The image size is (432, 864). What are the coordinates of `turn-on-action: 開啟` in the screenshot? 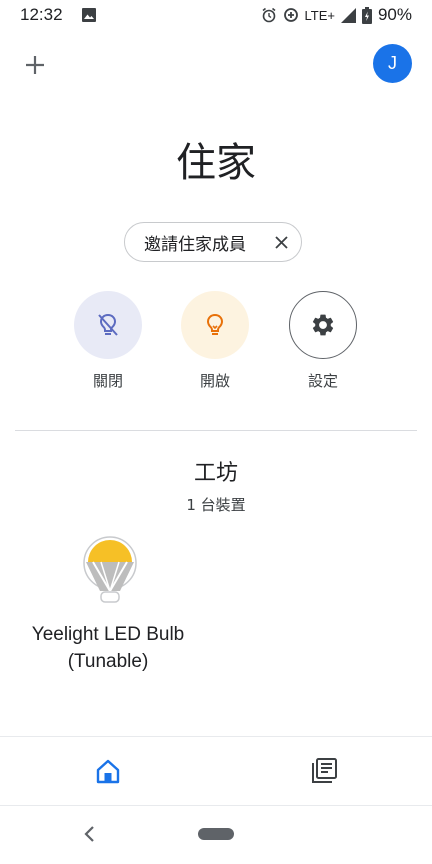 It's located at (215, 341).